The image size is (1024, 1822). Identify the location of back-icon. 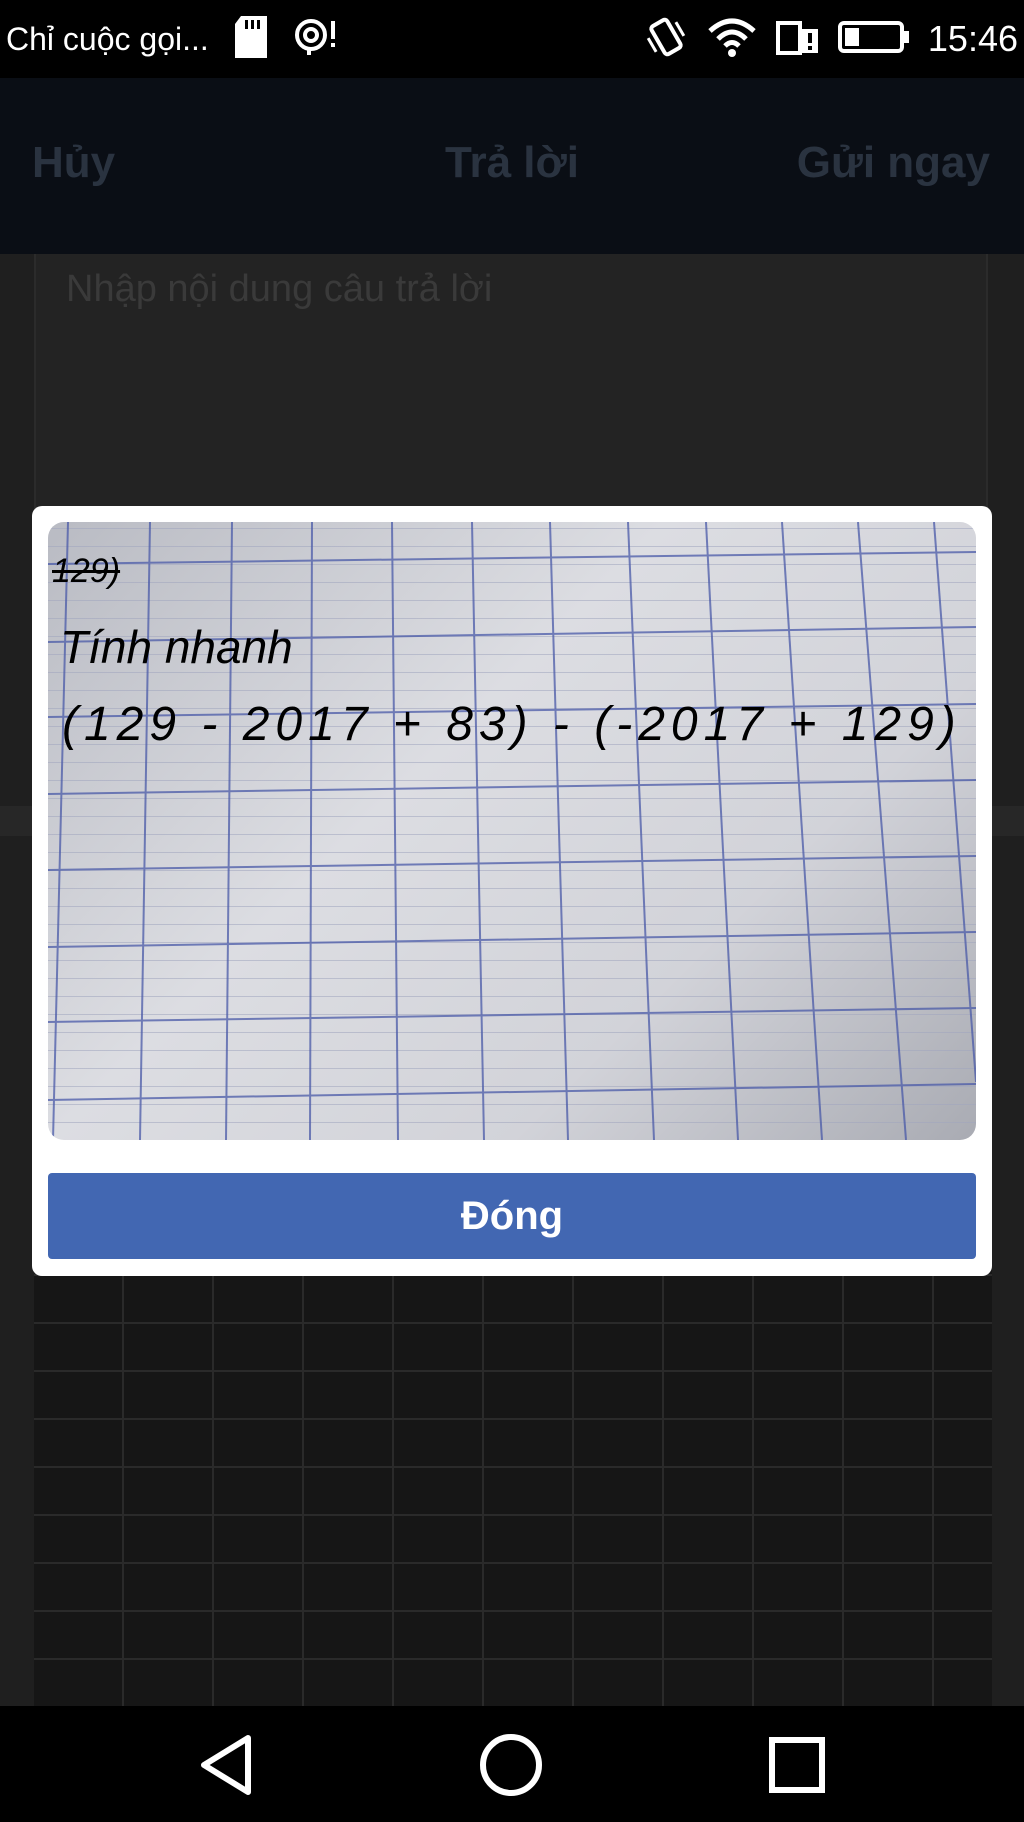
(227, 1765).